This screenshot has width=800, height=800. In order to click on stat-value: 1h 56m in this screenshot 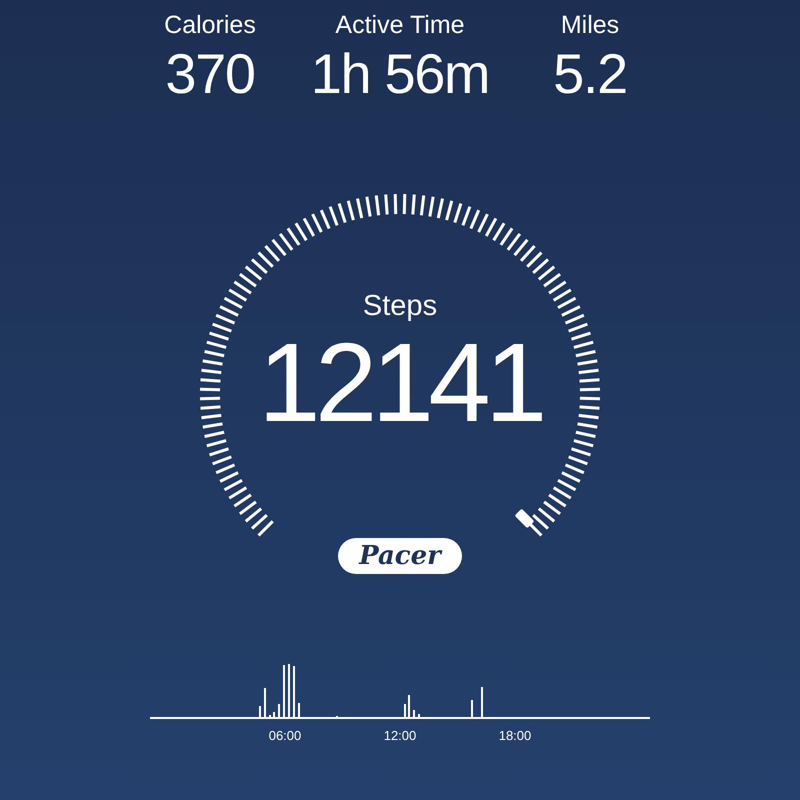, I will do `click(400, 74)`.